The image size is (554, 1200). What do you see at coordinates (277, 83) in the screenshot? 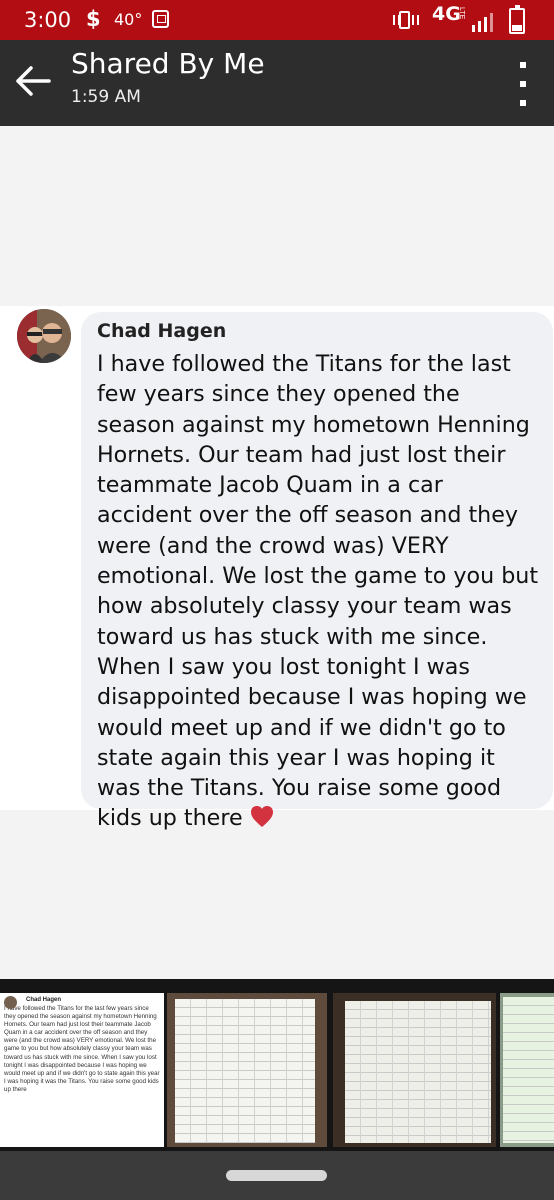
I see `app-bar: Shared By Me 1:59 AM` at bounding box center [277, 83].